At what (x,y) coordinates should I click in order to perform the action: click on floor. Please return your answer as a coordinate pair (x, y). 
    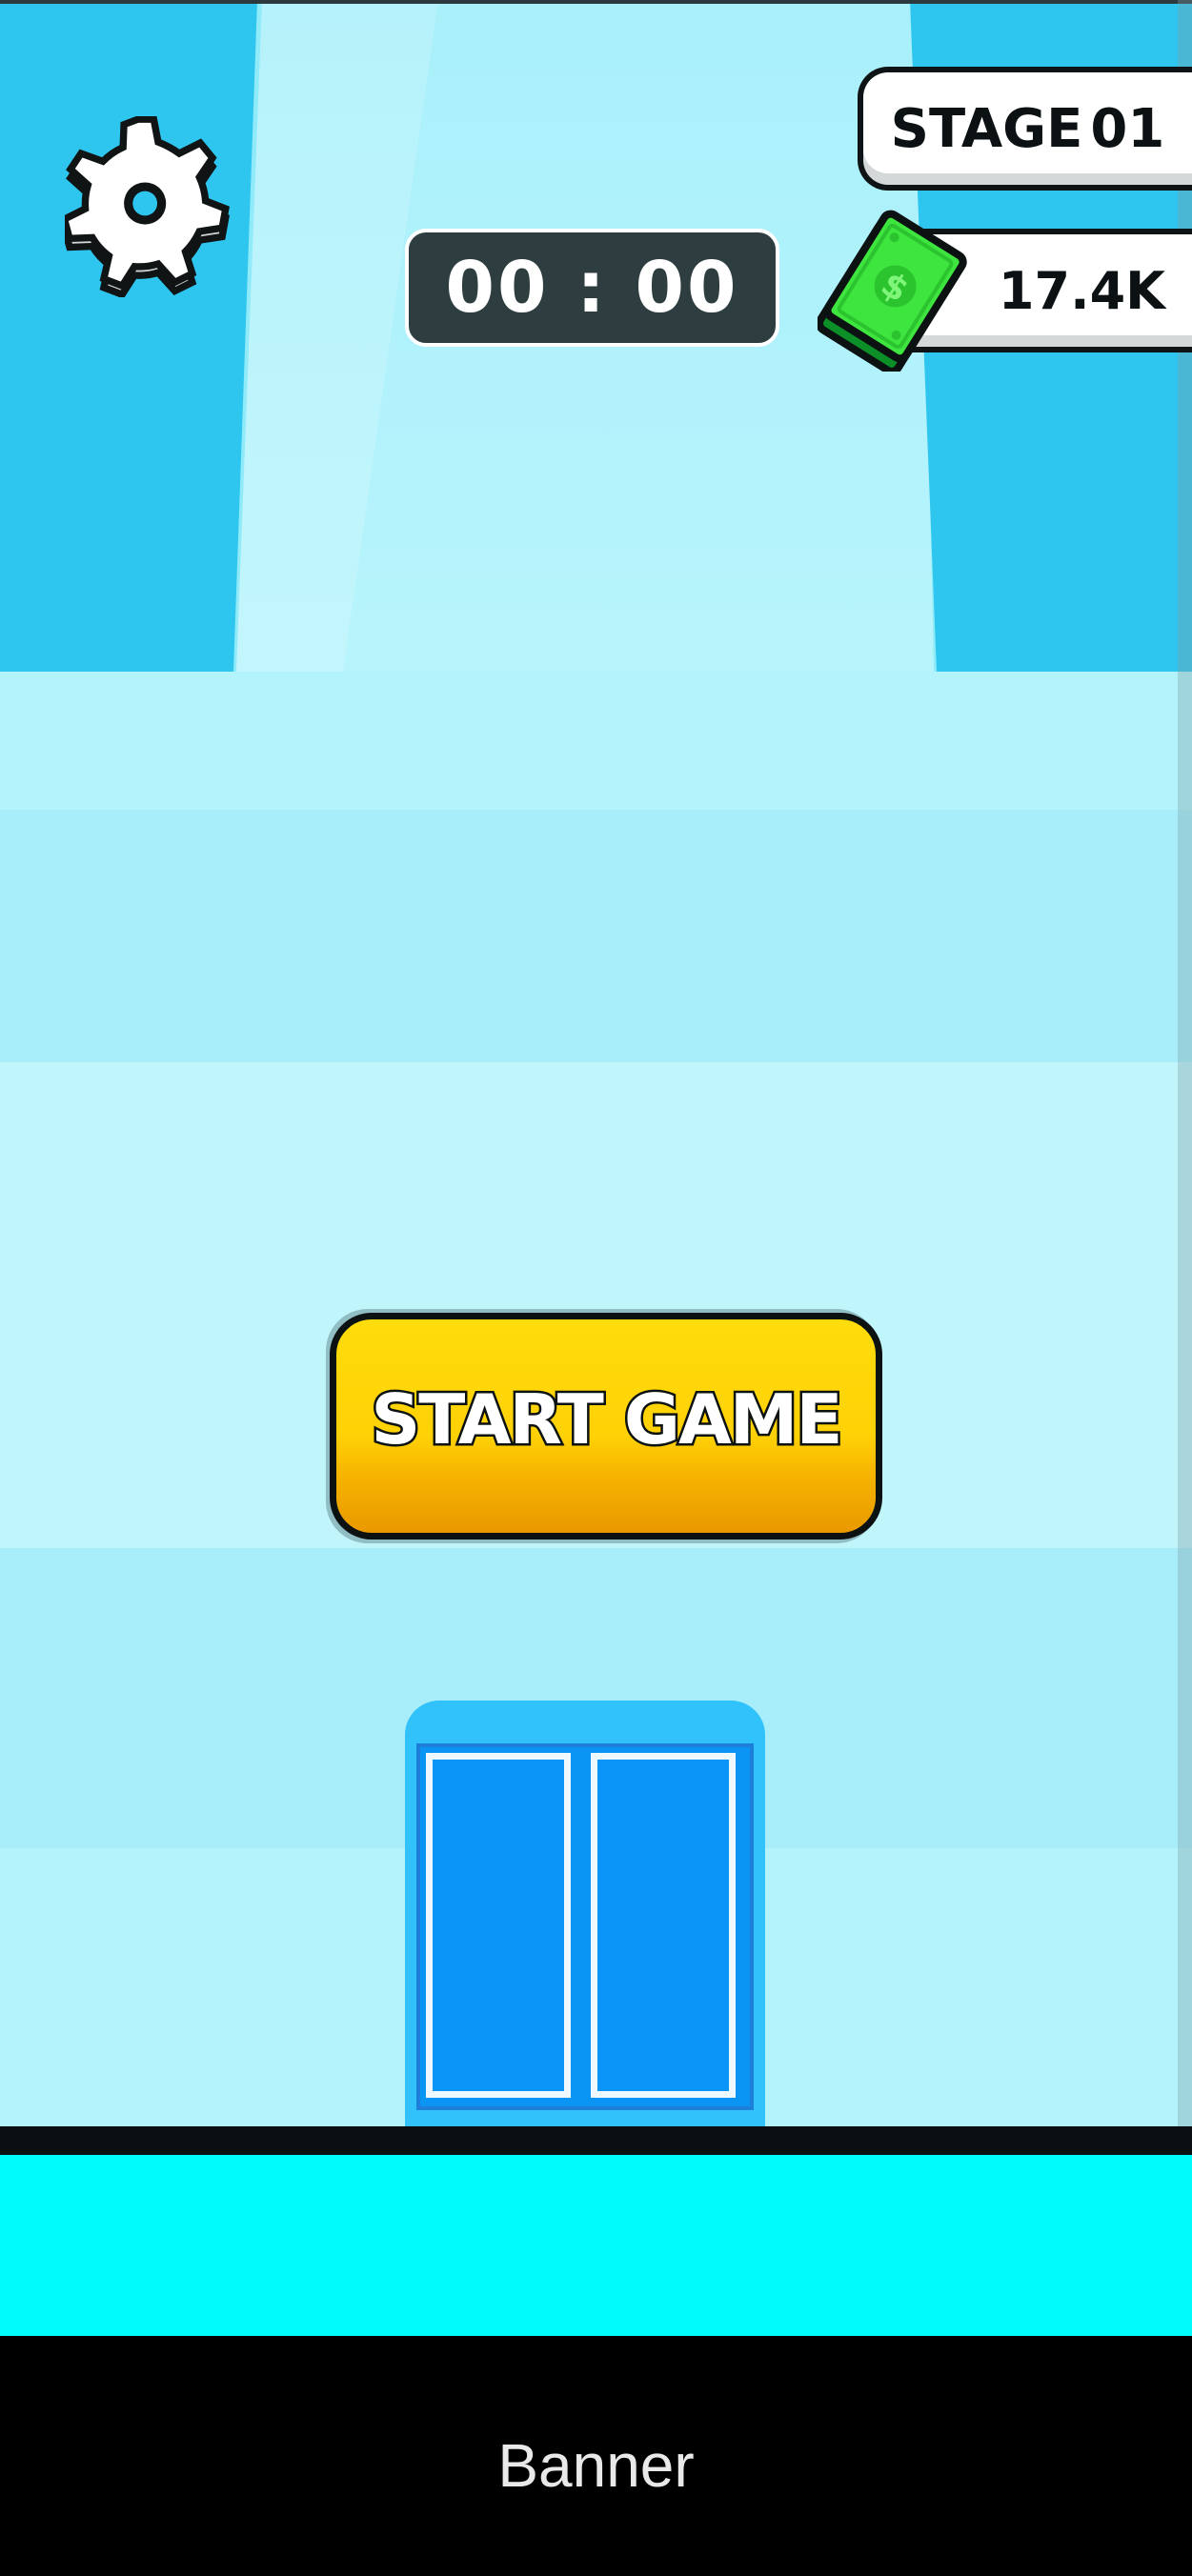
    Looking at the image, I should click on (596, 2245).